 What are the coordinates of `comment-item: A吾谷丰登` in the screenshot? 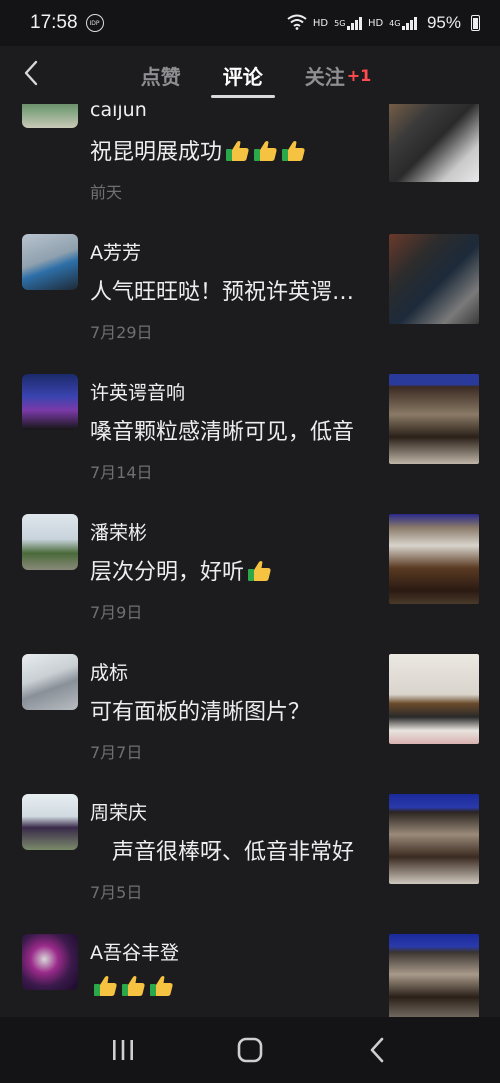 It's located at (250, 971).